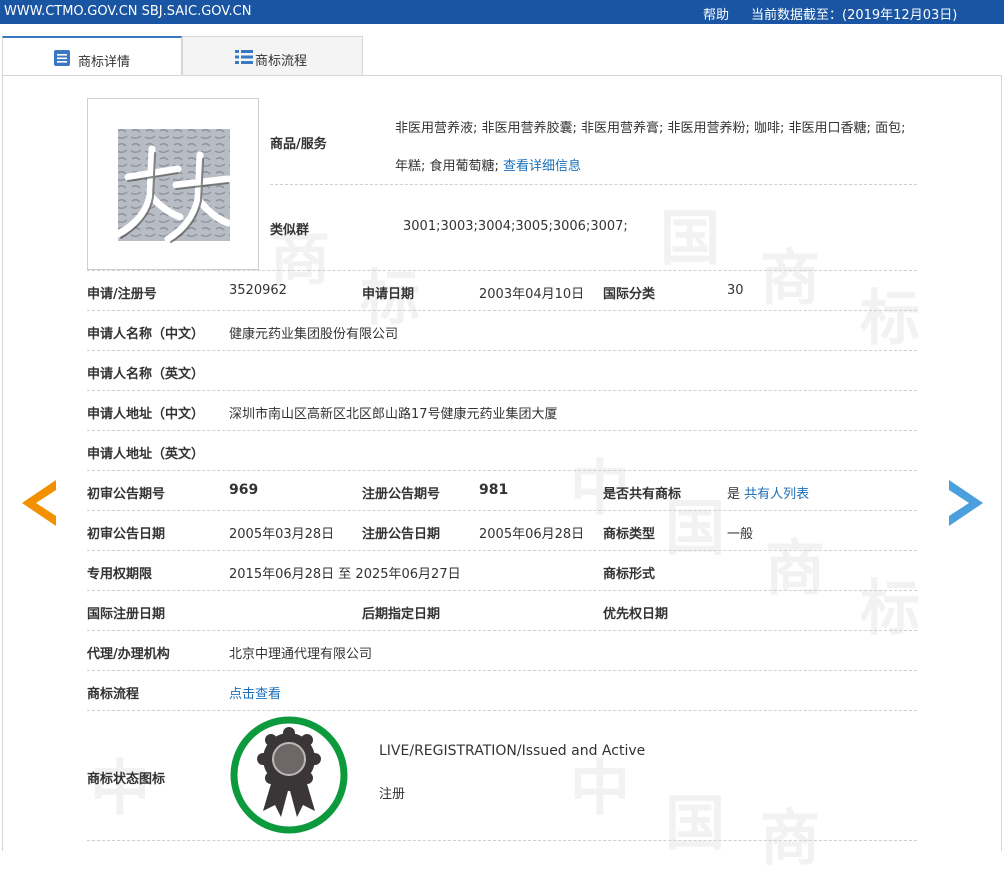 The image size is (1004, 877). I want to click on app-date-value: 2003年04月10日, so click(532, 294).